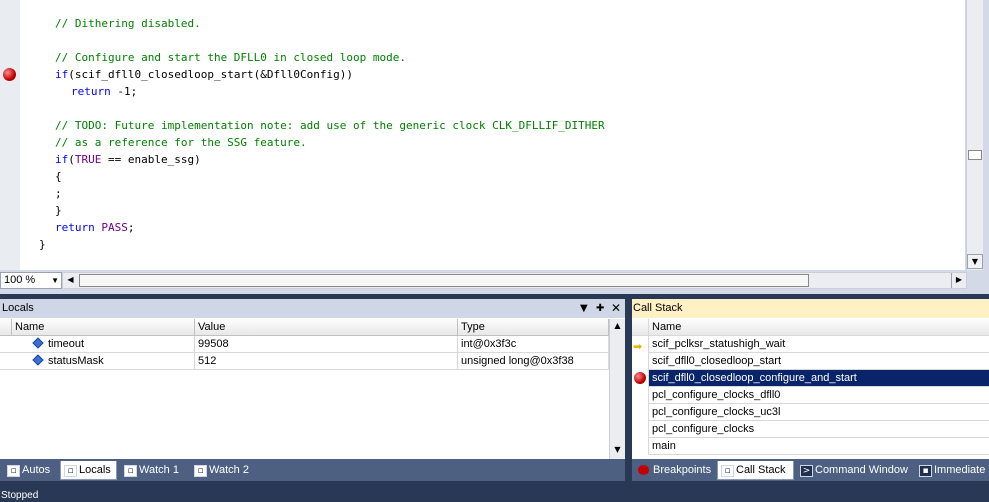 This screenshot has width=989, height=502. Describe the element at coordinates (36, 470) in the screenshot. I see `tab-label: Autos` at that location.